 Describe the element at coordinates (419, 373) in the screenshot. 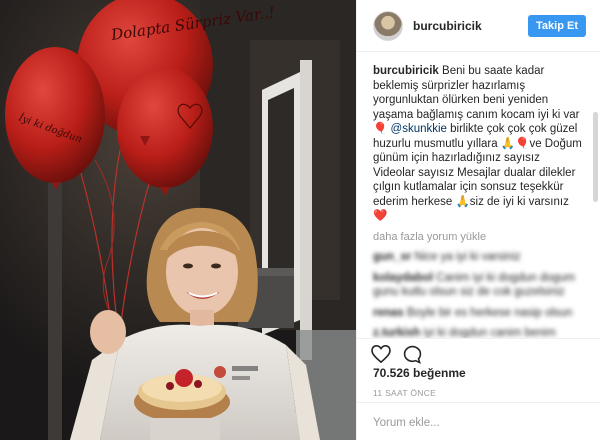

I see `likes-count: 70.526 beğenme` at that location.